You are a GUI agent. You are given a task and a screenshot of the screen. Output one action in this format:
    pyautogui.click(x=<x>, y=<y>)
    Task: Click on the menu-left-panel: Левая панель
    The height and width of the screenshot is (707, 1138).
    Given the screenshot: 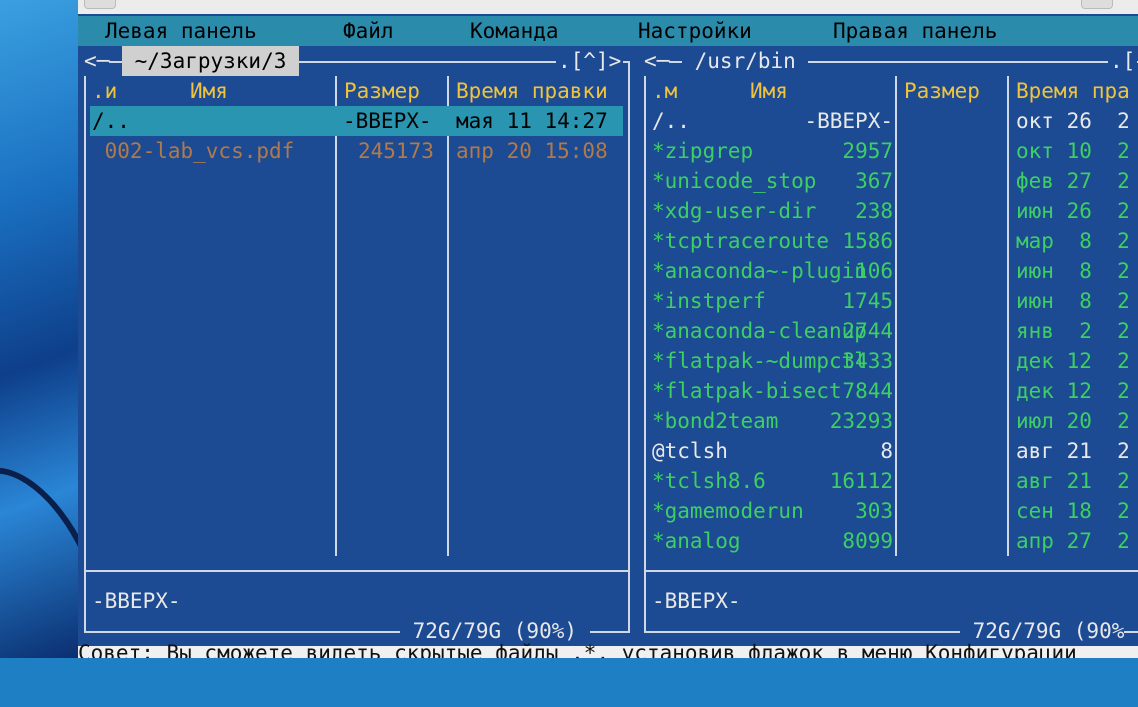 What is the action you would take?
    pyautogui.click(x=181, y=31)
    